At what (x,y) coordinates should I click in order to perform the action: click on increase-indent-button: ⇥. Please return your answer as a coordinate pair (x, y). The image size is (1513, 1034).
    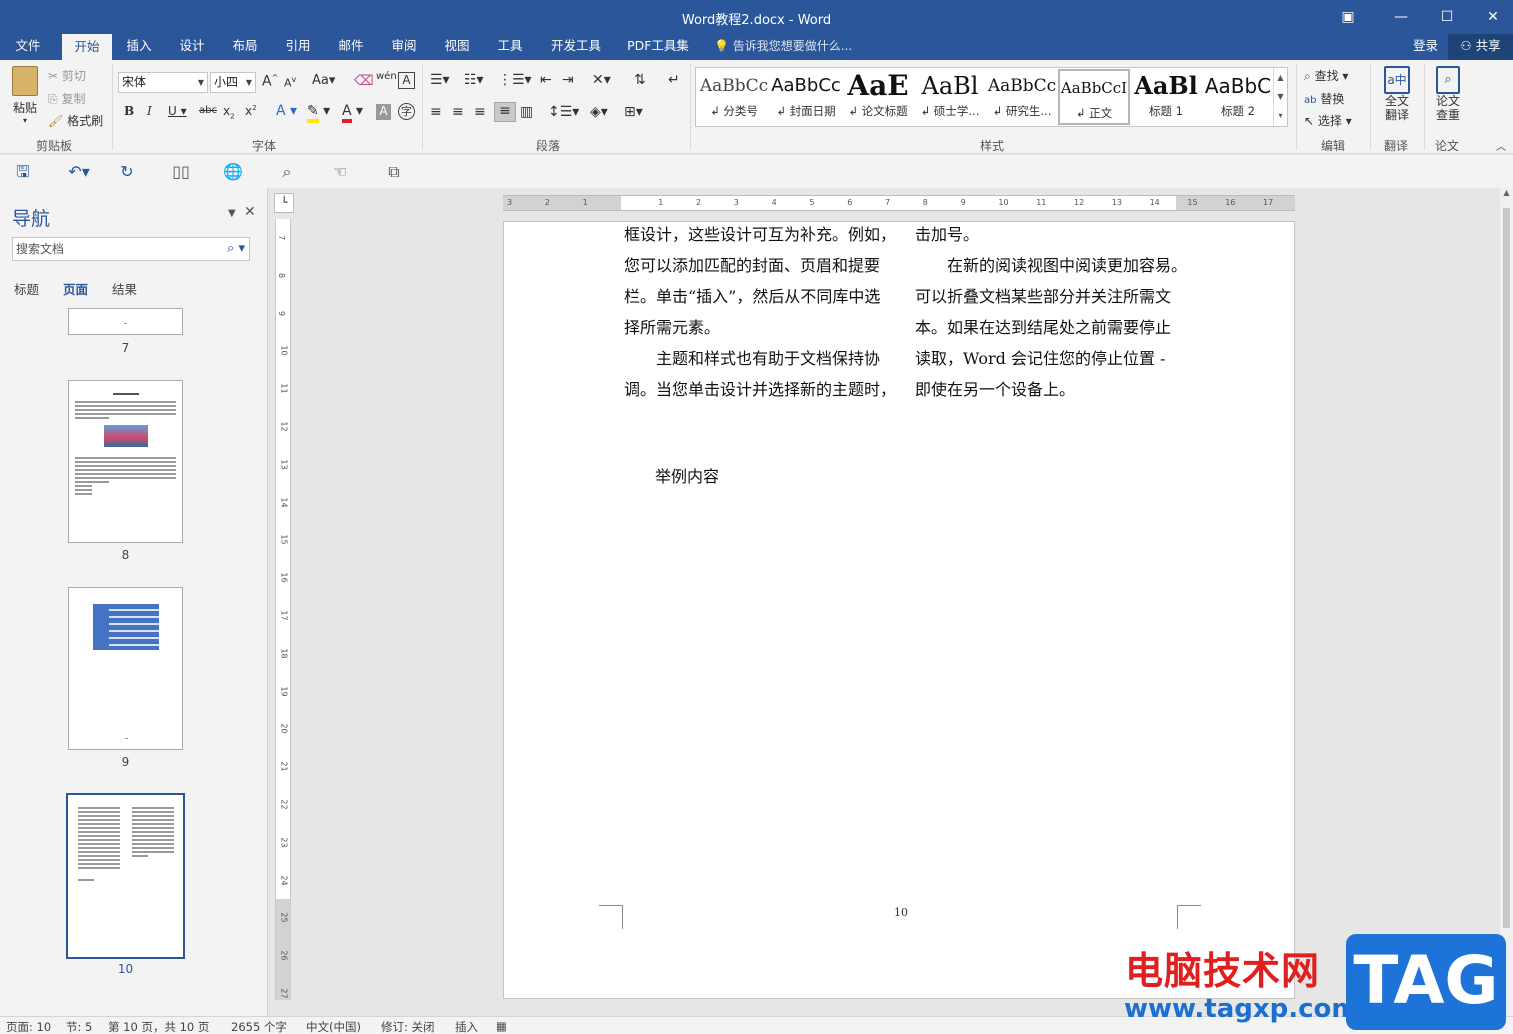
    Looking at the image, I should click on (568, 80).